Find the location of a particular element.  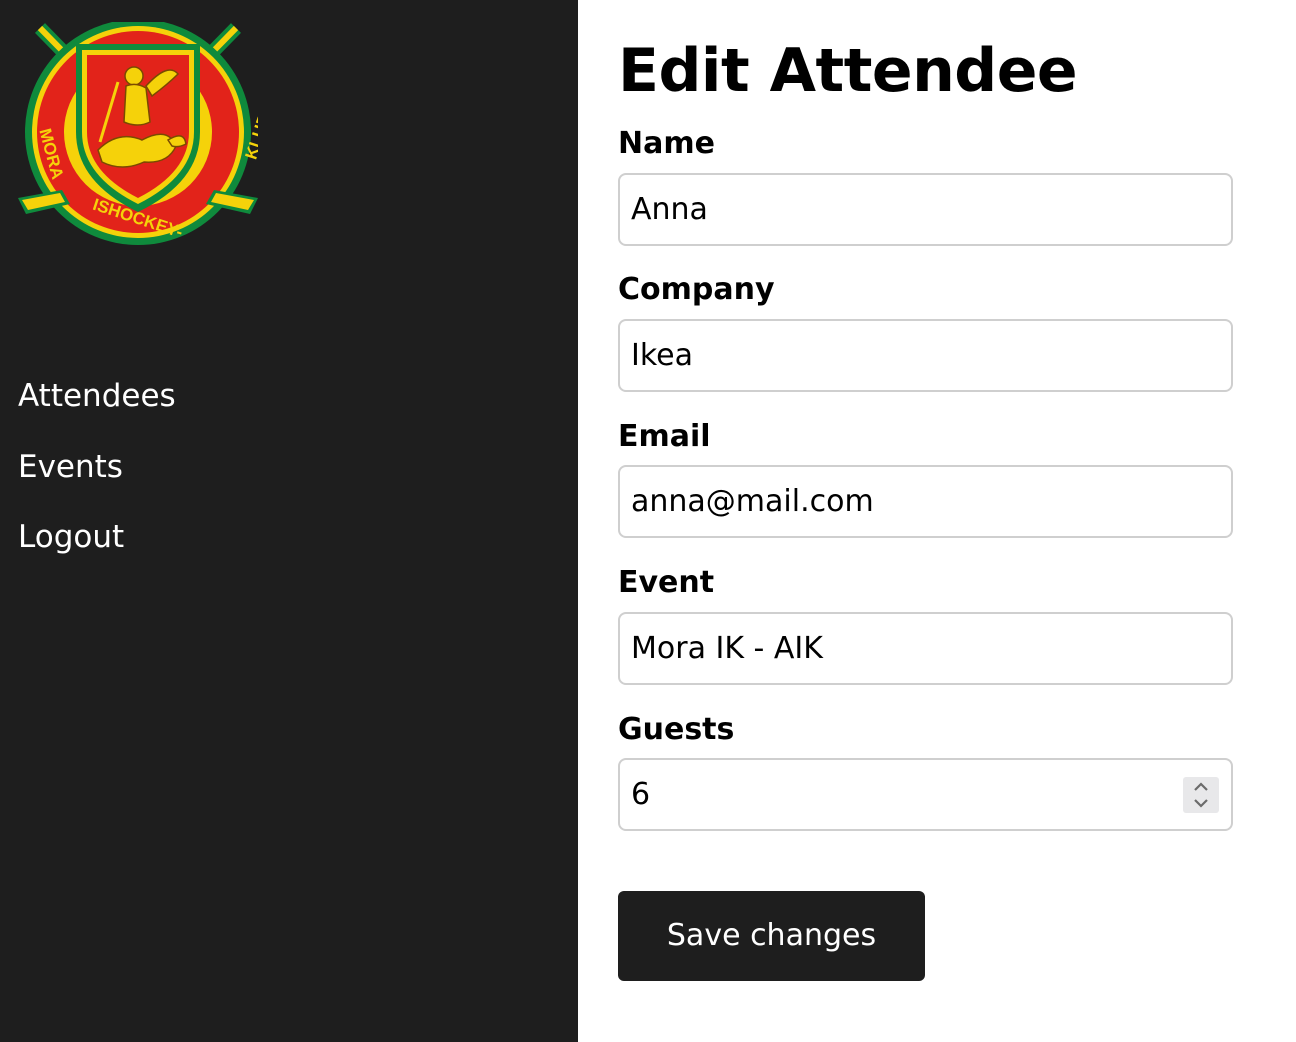

guests-stepper is located at coordinates (1201, 795).